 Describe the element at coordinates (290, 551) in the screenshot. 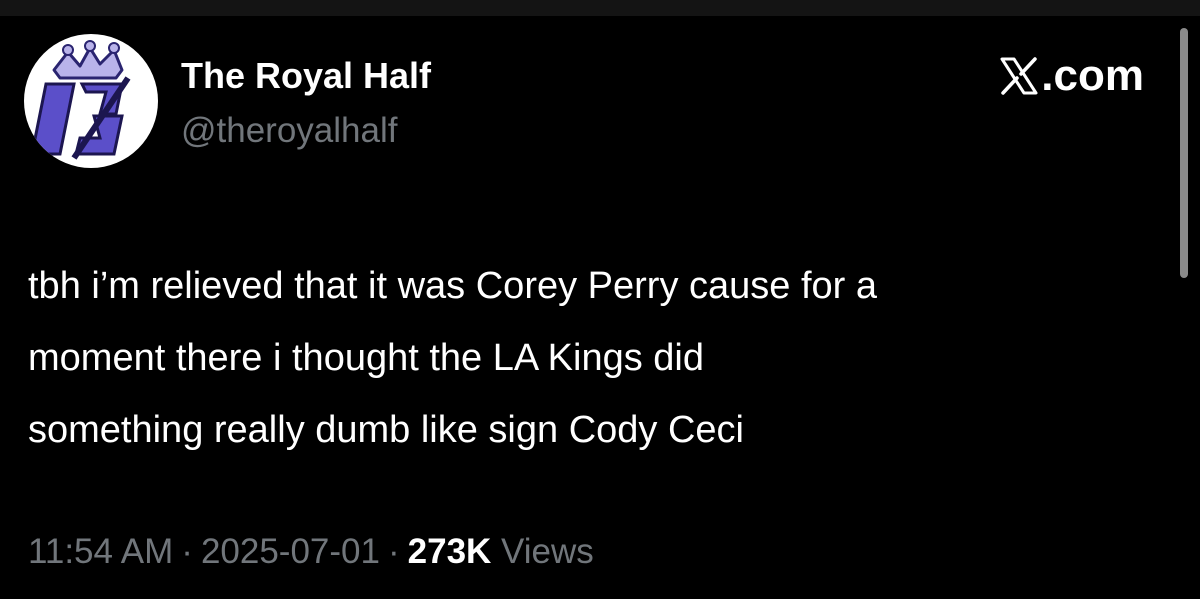

I see `tweet-date: 2025-07-01` at that location.